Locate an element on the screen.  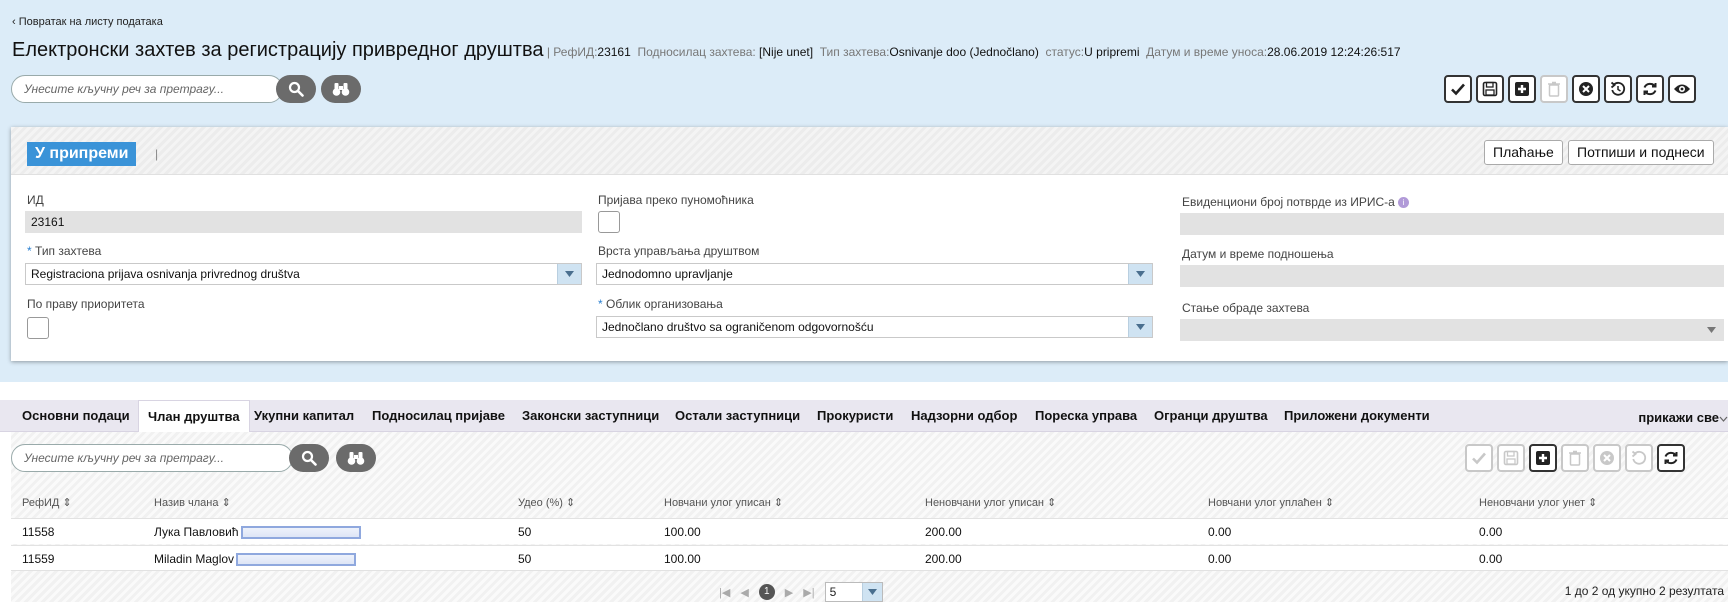
grid-save-button is located at coordinates (1511, 458).